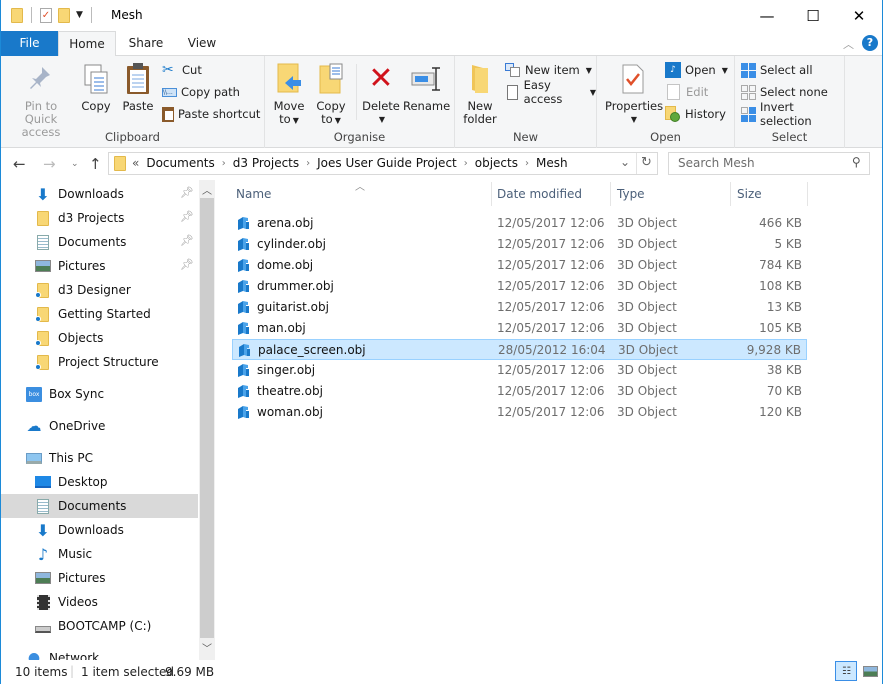 This screenshot has height=684, width=883. Describe the element at coordinates (266, 163) in the screenshot. I see `breadcrumb-d3-projects: d3 Projects` at that location.